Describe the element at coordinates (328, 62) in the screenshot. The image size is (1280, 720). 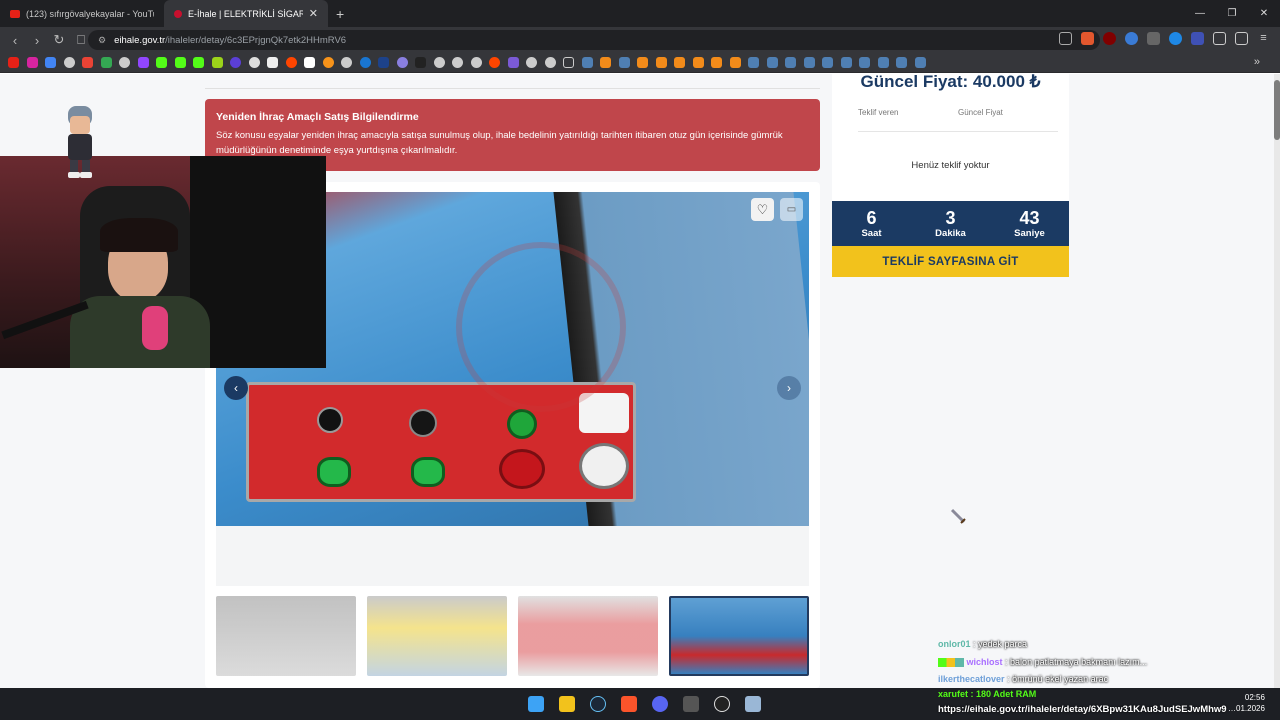
I see `bitcoin-icon` at that location.